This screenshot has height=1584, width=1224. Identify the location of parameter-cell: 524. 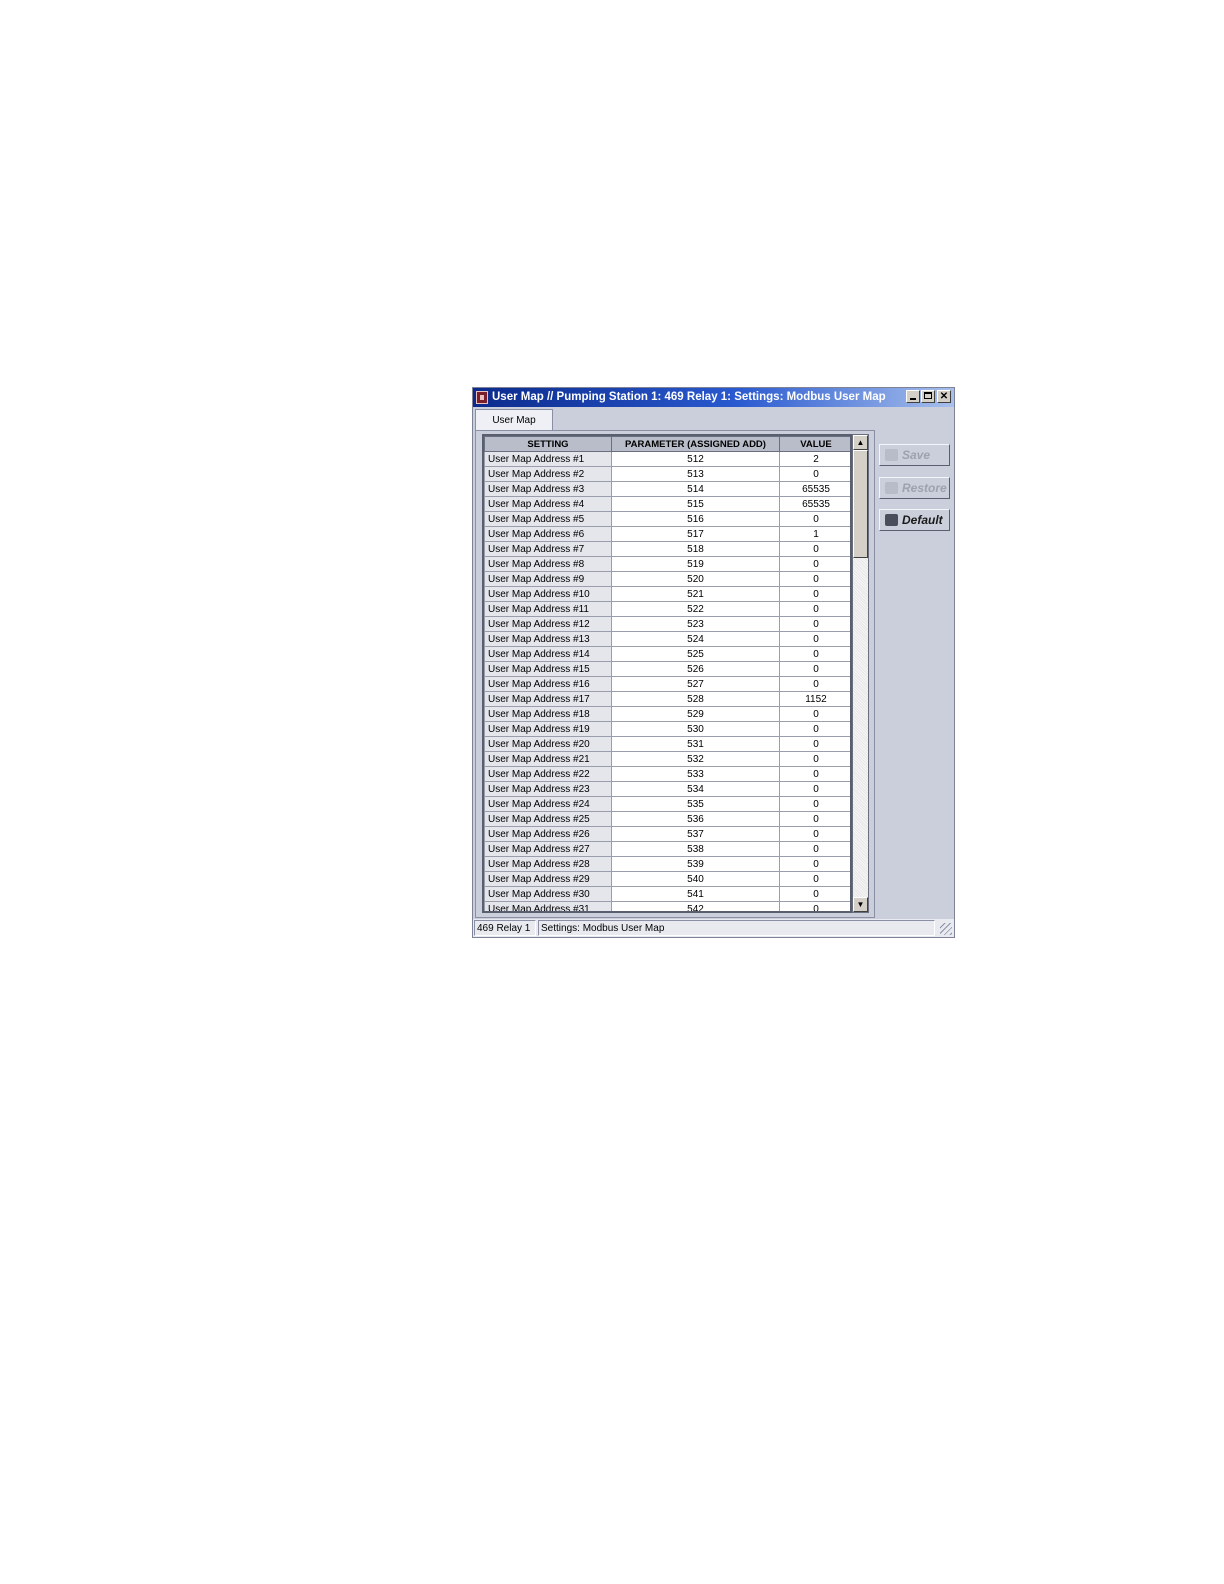
(695, 639).